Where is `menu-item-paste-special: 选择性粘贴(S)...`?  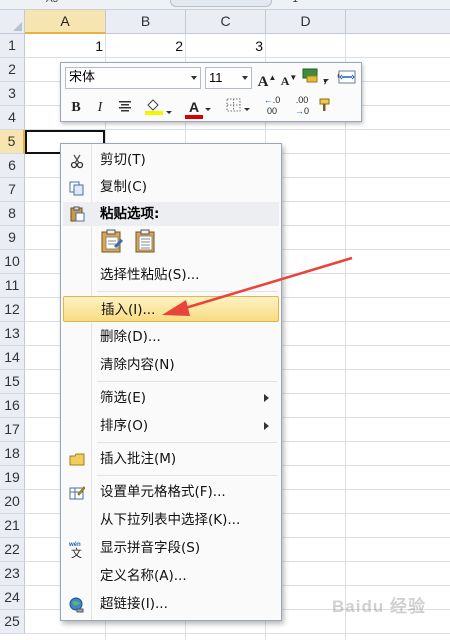 menu-item-paste-special: 选择性粘贴(S)... is located at coordinates (171, 275).